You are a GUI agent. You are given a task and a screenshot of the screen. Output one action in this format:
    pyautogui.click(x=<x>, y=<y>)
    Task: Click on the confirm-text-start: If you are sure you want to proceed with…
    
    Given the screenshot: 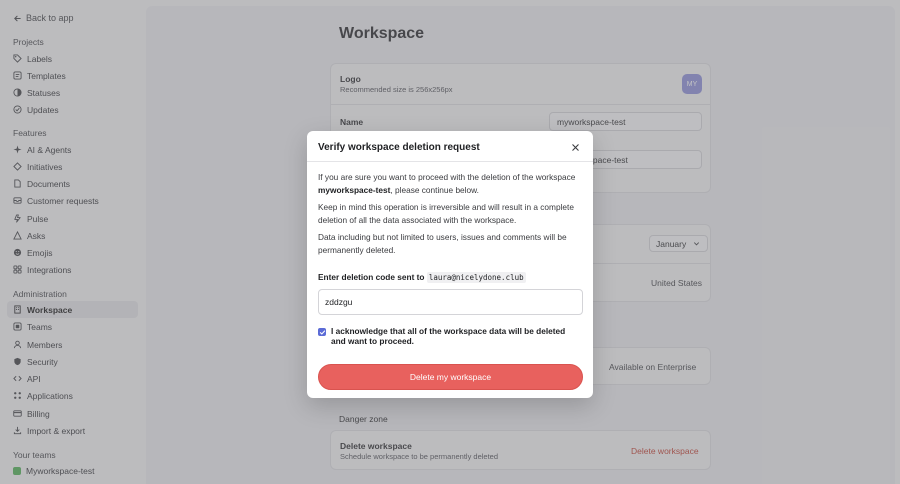 What is the action you would take?
    pyautogui.click(x=447, y=177)
    